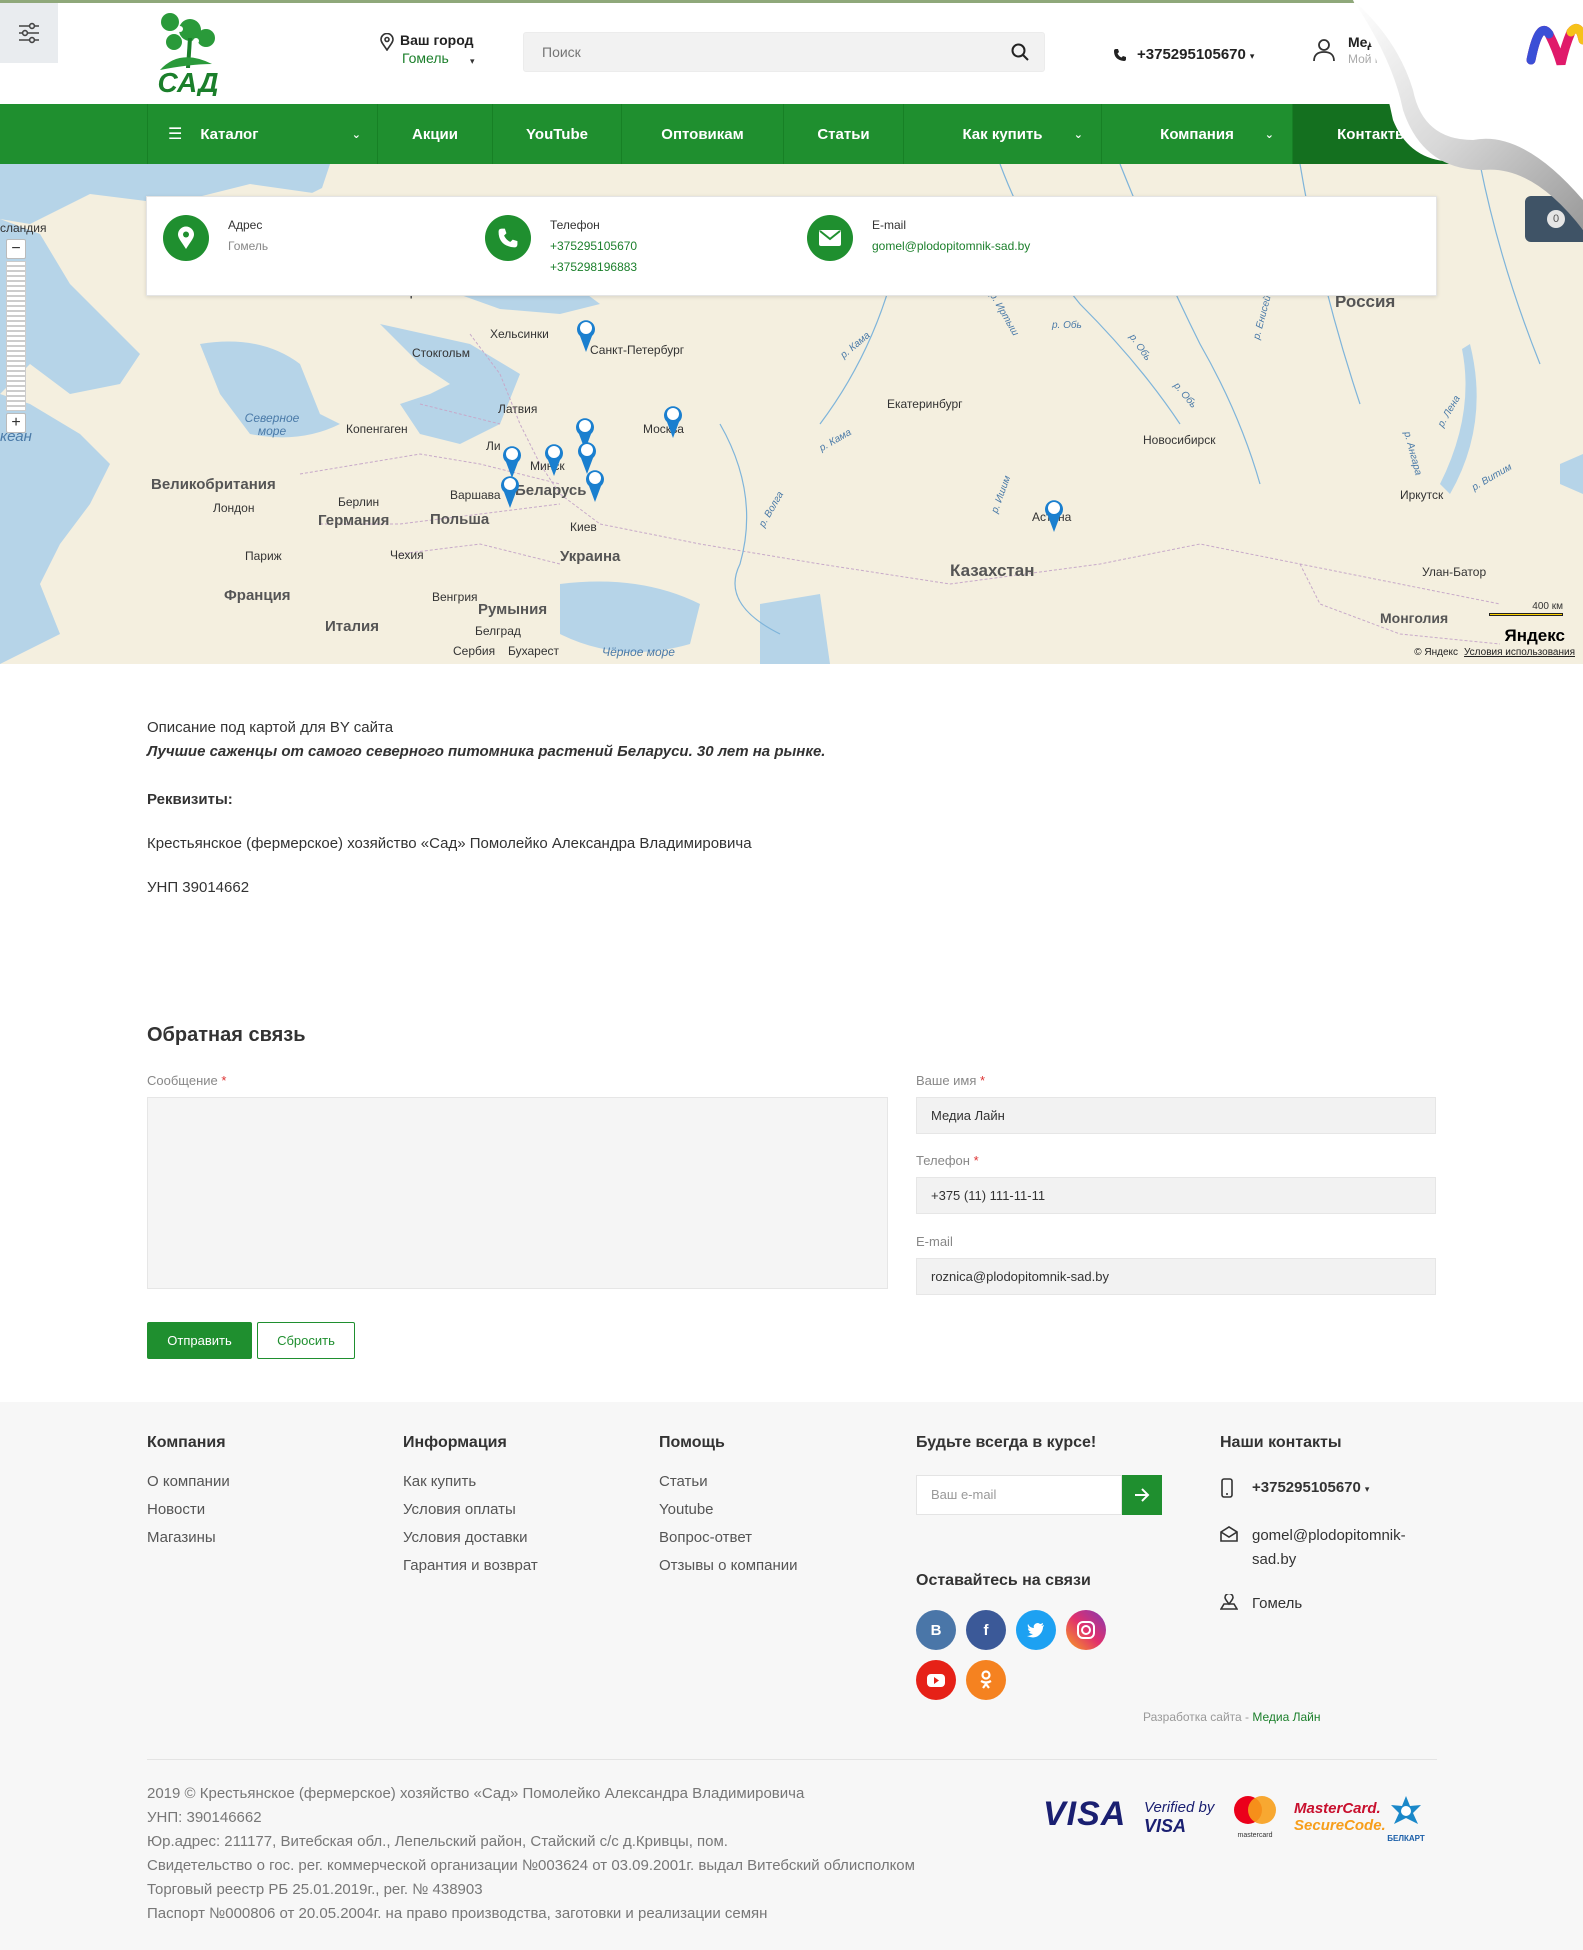 The height and width of the screenshot is (1950, 1583). What do you see at coordinates (728, 1482) in the screenshot?
I see `footer-link: Статьи` at bounding box center [728, 1482].